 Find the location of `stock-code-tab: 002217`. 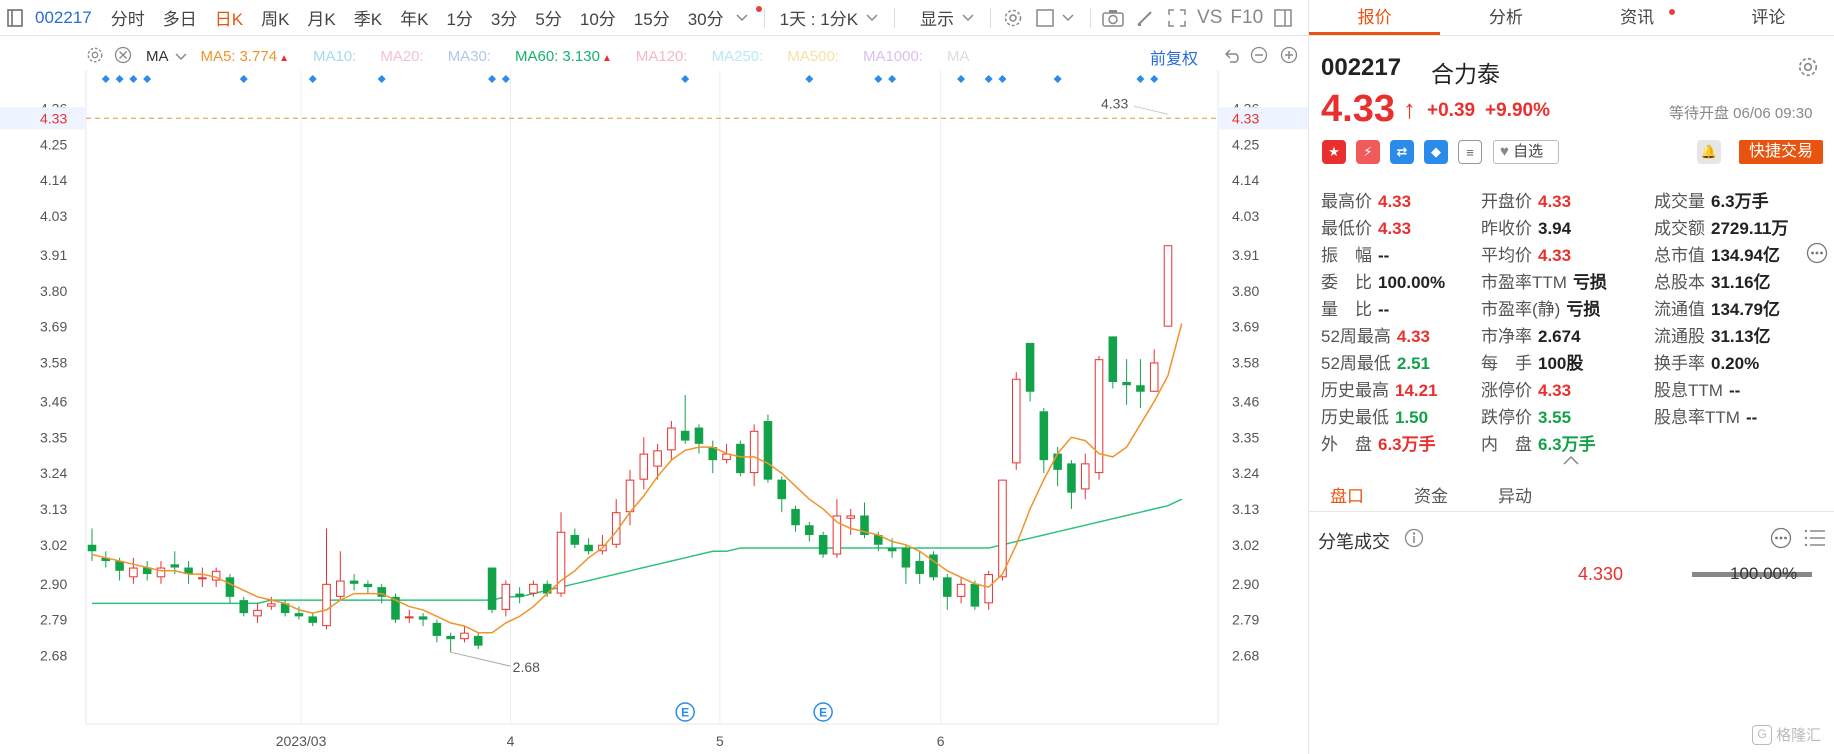

stock-code-tab: 002217 is located at coordinates (66, 18).